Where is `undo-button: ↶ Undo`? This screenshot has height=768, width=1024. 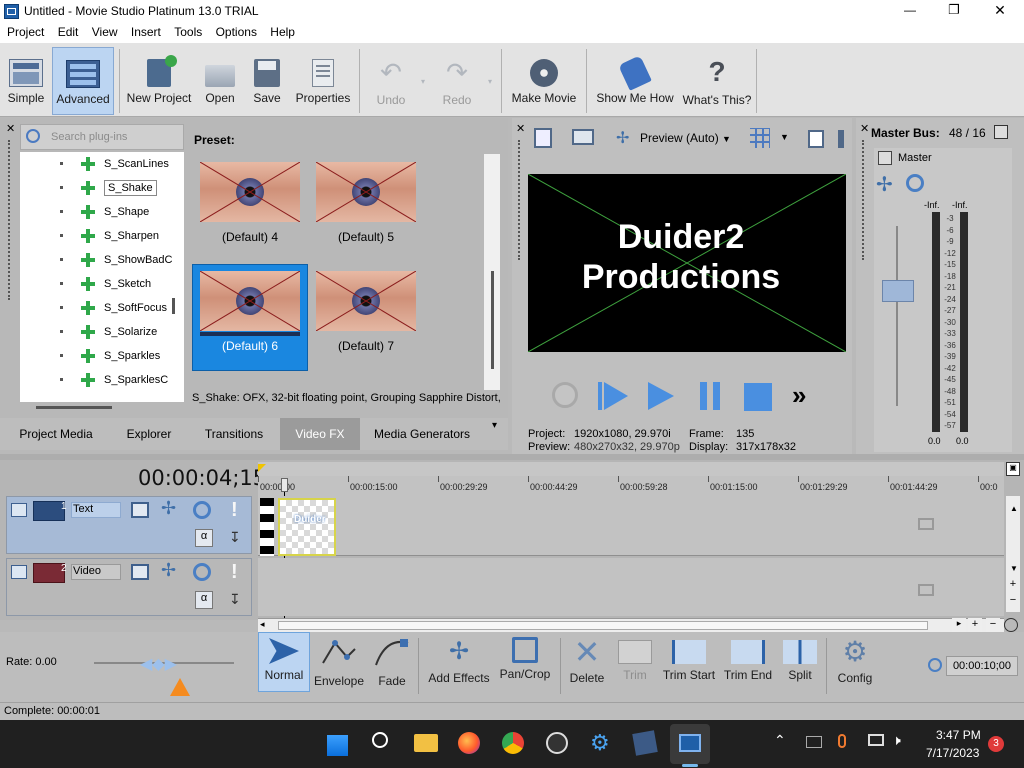 undo-button: ↶ Undo is located at coordinates (391, 81).